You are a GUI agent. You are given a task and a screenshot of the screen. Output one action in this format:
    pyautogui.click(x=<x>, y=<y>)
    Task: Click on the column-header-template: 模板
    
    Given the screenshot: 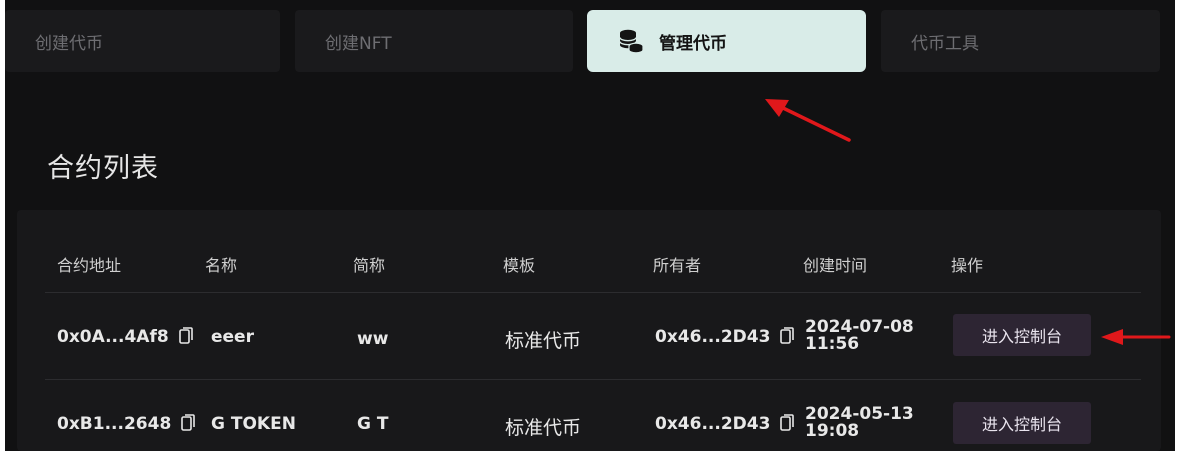 What is the action you would take?
    pyautogui.click(x=519, y=265)
    